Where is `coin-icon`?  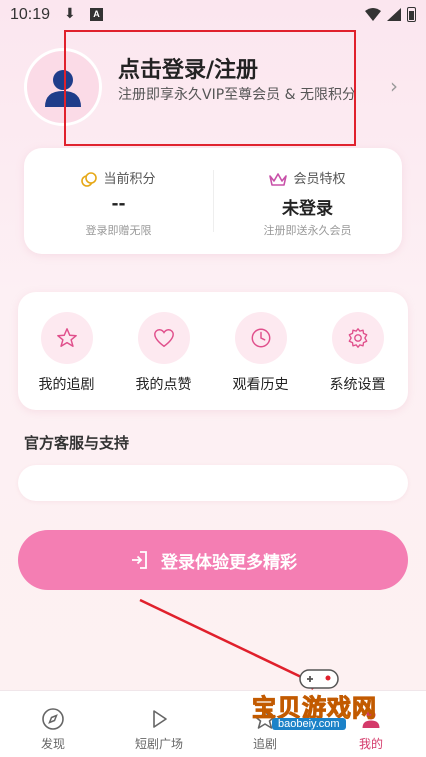
coin-icon is located at coordinates (89, 179).